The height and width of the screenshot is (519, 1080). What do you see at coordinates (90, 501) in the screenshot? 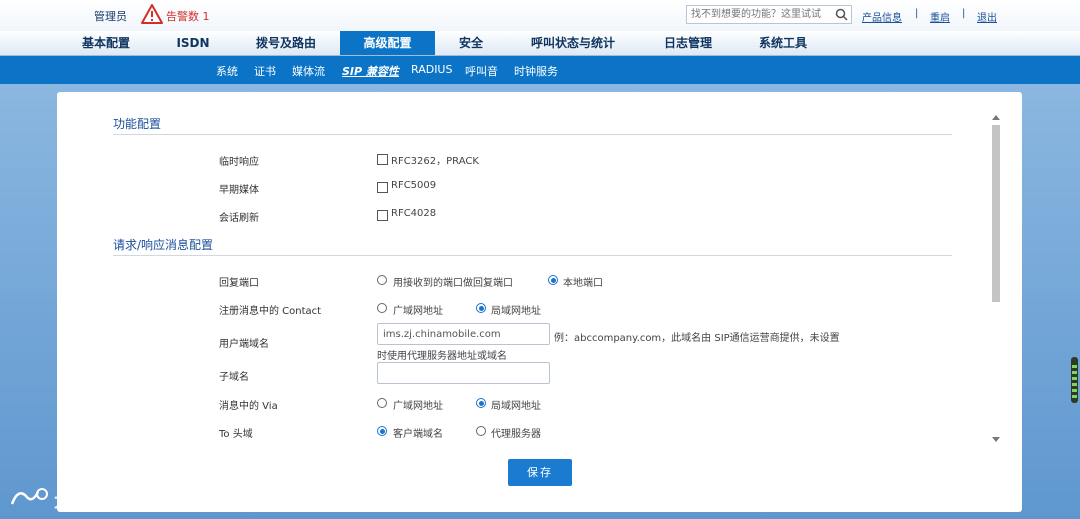
I see `brand-watermark: 大数跨境` at bounding box center [90, 501].